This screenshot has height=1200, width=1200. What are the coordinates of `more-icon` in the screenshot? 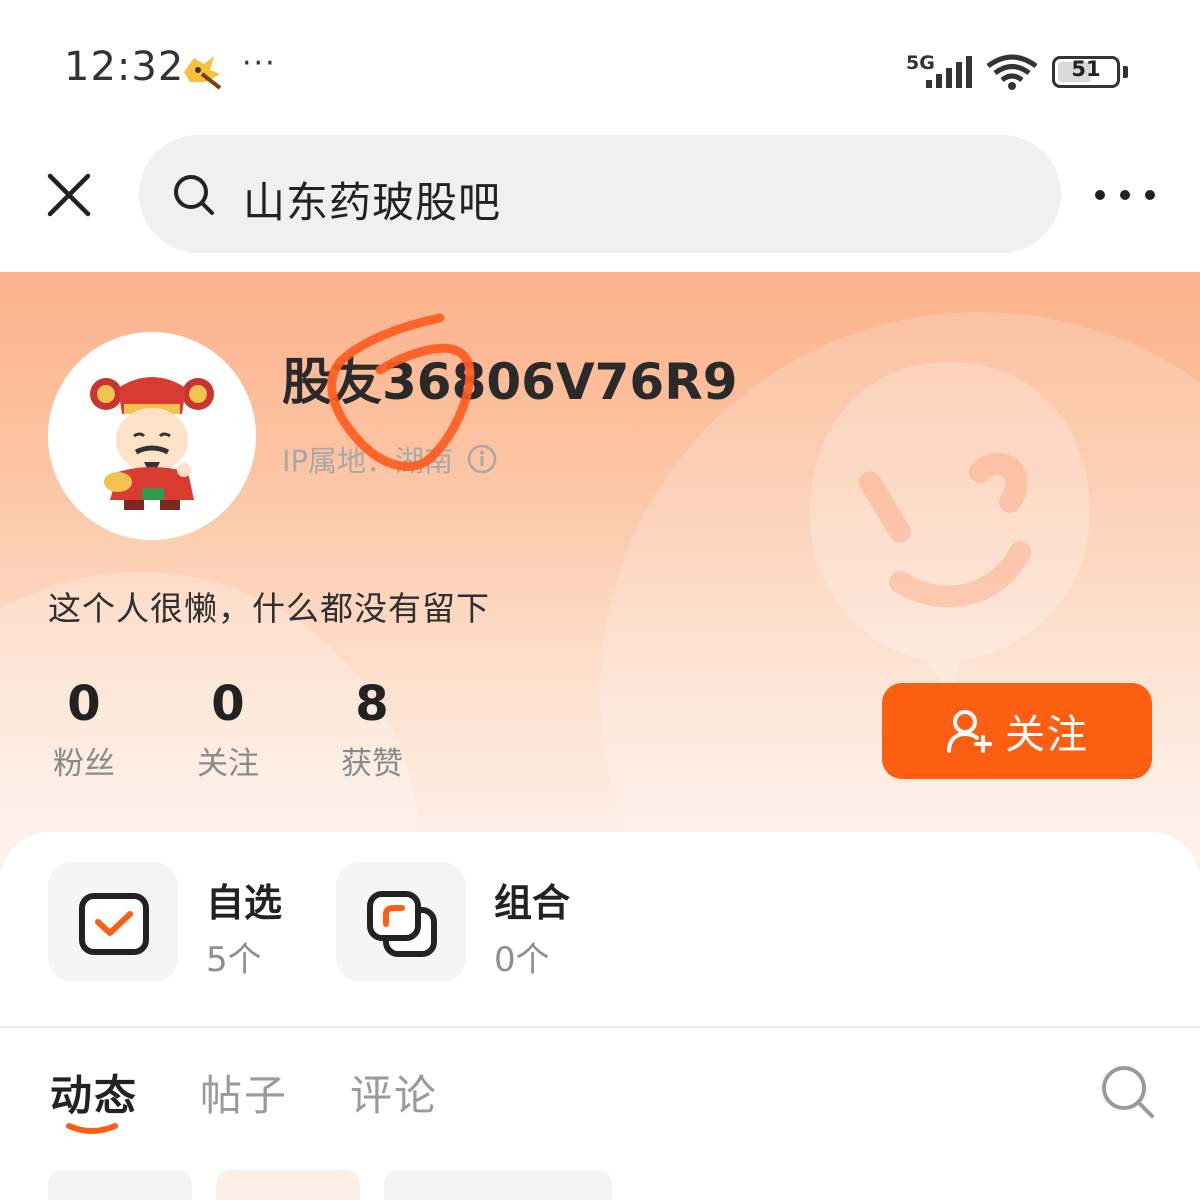 It's located at (1125, 195).